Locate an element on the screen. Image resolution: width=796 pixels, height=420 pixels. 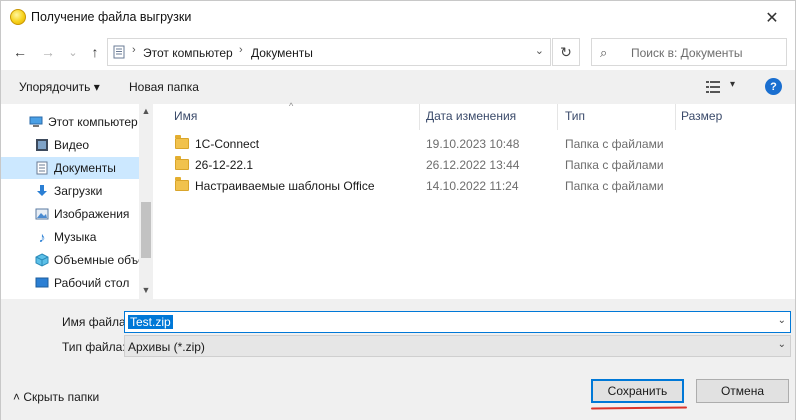
scroll-down-icon: ▼ is located at coordinates (146, 290).